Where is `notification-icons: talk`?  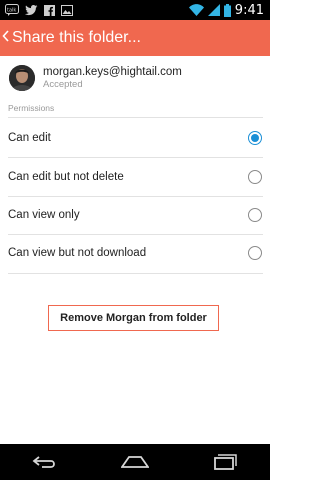 notification-icons: talk is located at coordinates (36, 10).